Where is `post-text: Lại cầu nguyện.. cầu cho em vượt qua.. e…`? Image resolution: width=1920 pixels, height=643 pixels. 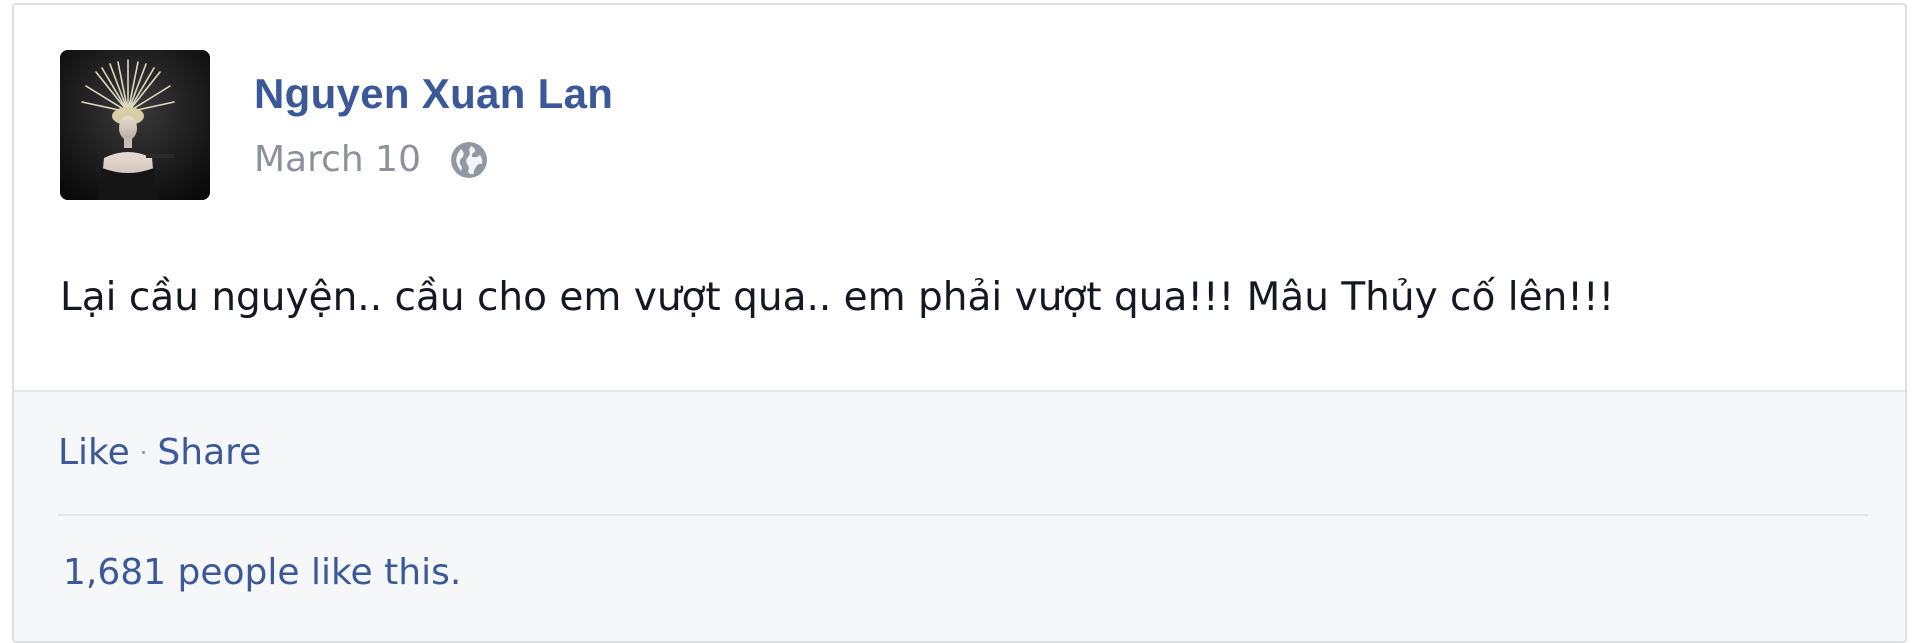 post-text: Lại cầu nguyện.. cầu cho em vượt qua.. e… is located at coordinates (837, 297).